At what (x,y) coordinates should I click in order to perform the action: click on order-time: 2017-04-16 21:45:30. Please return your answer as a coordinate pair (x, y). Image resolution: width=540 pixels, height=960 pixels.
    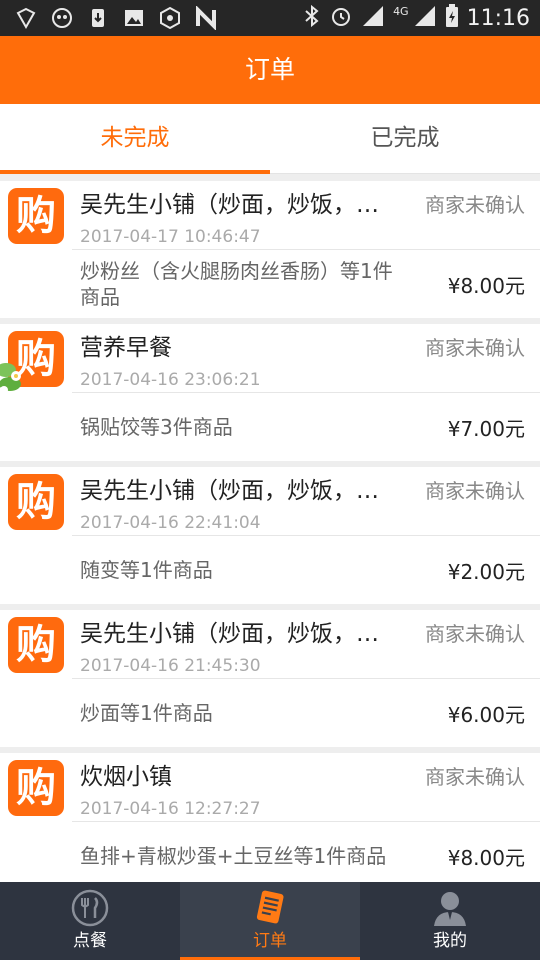
    Looking at the image, I should click on (170, 666).